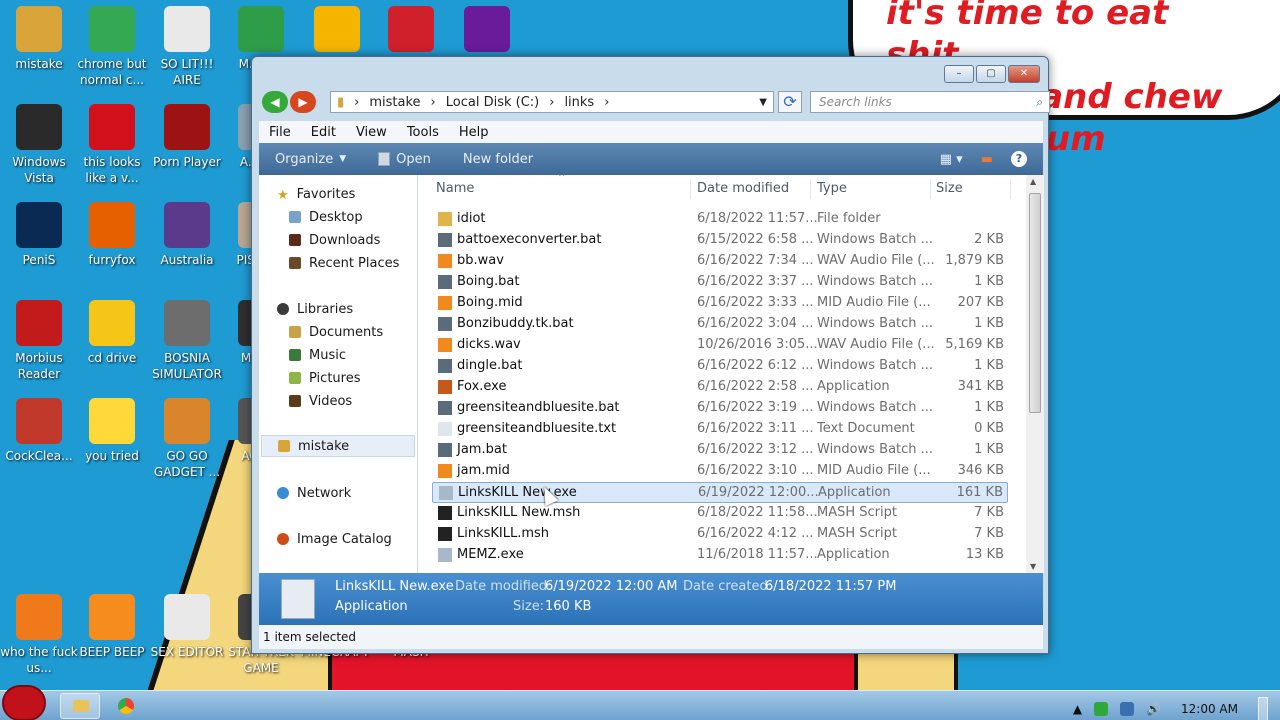 Image resolution: width=1280 pixels, height=720 pixels. Describe the element at coordinates (80, 706) in the screenshot. I see `taskbar-explorer` at that location.